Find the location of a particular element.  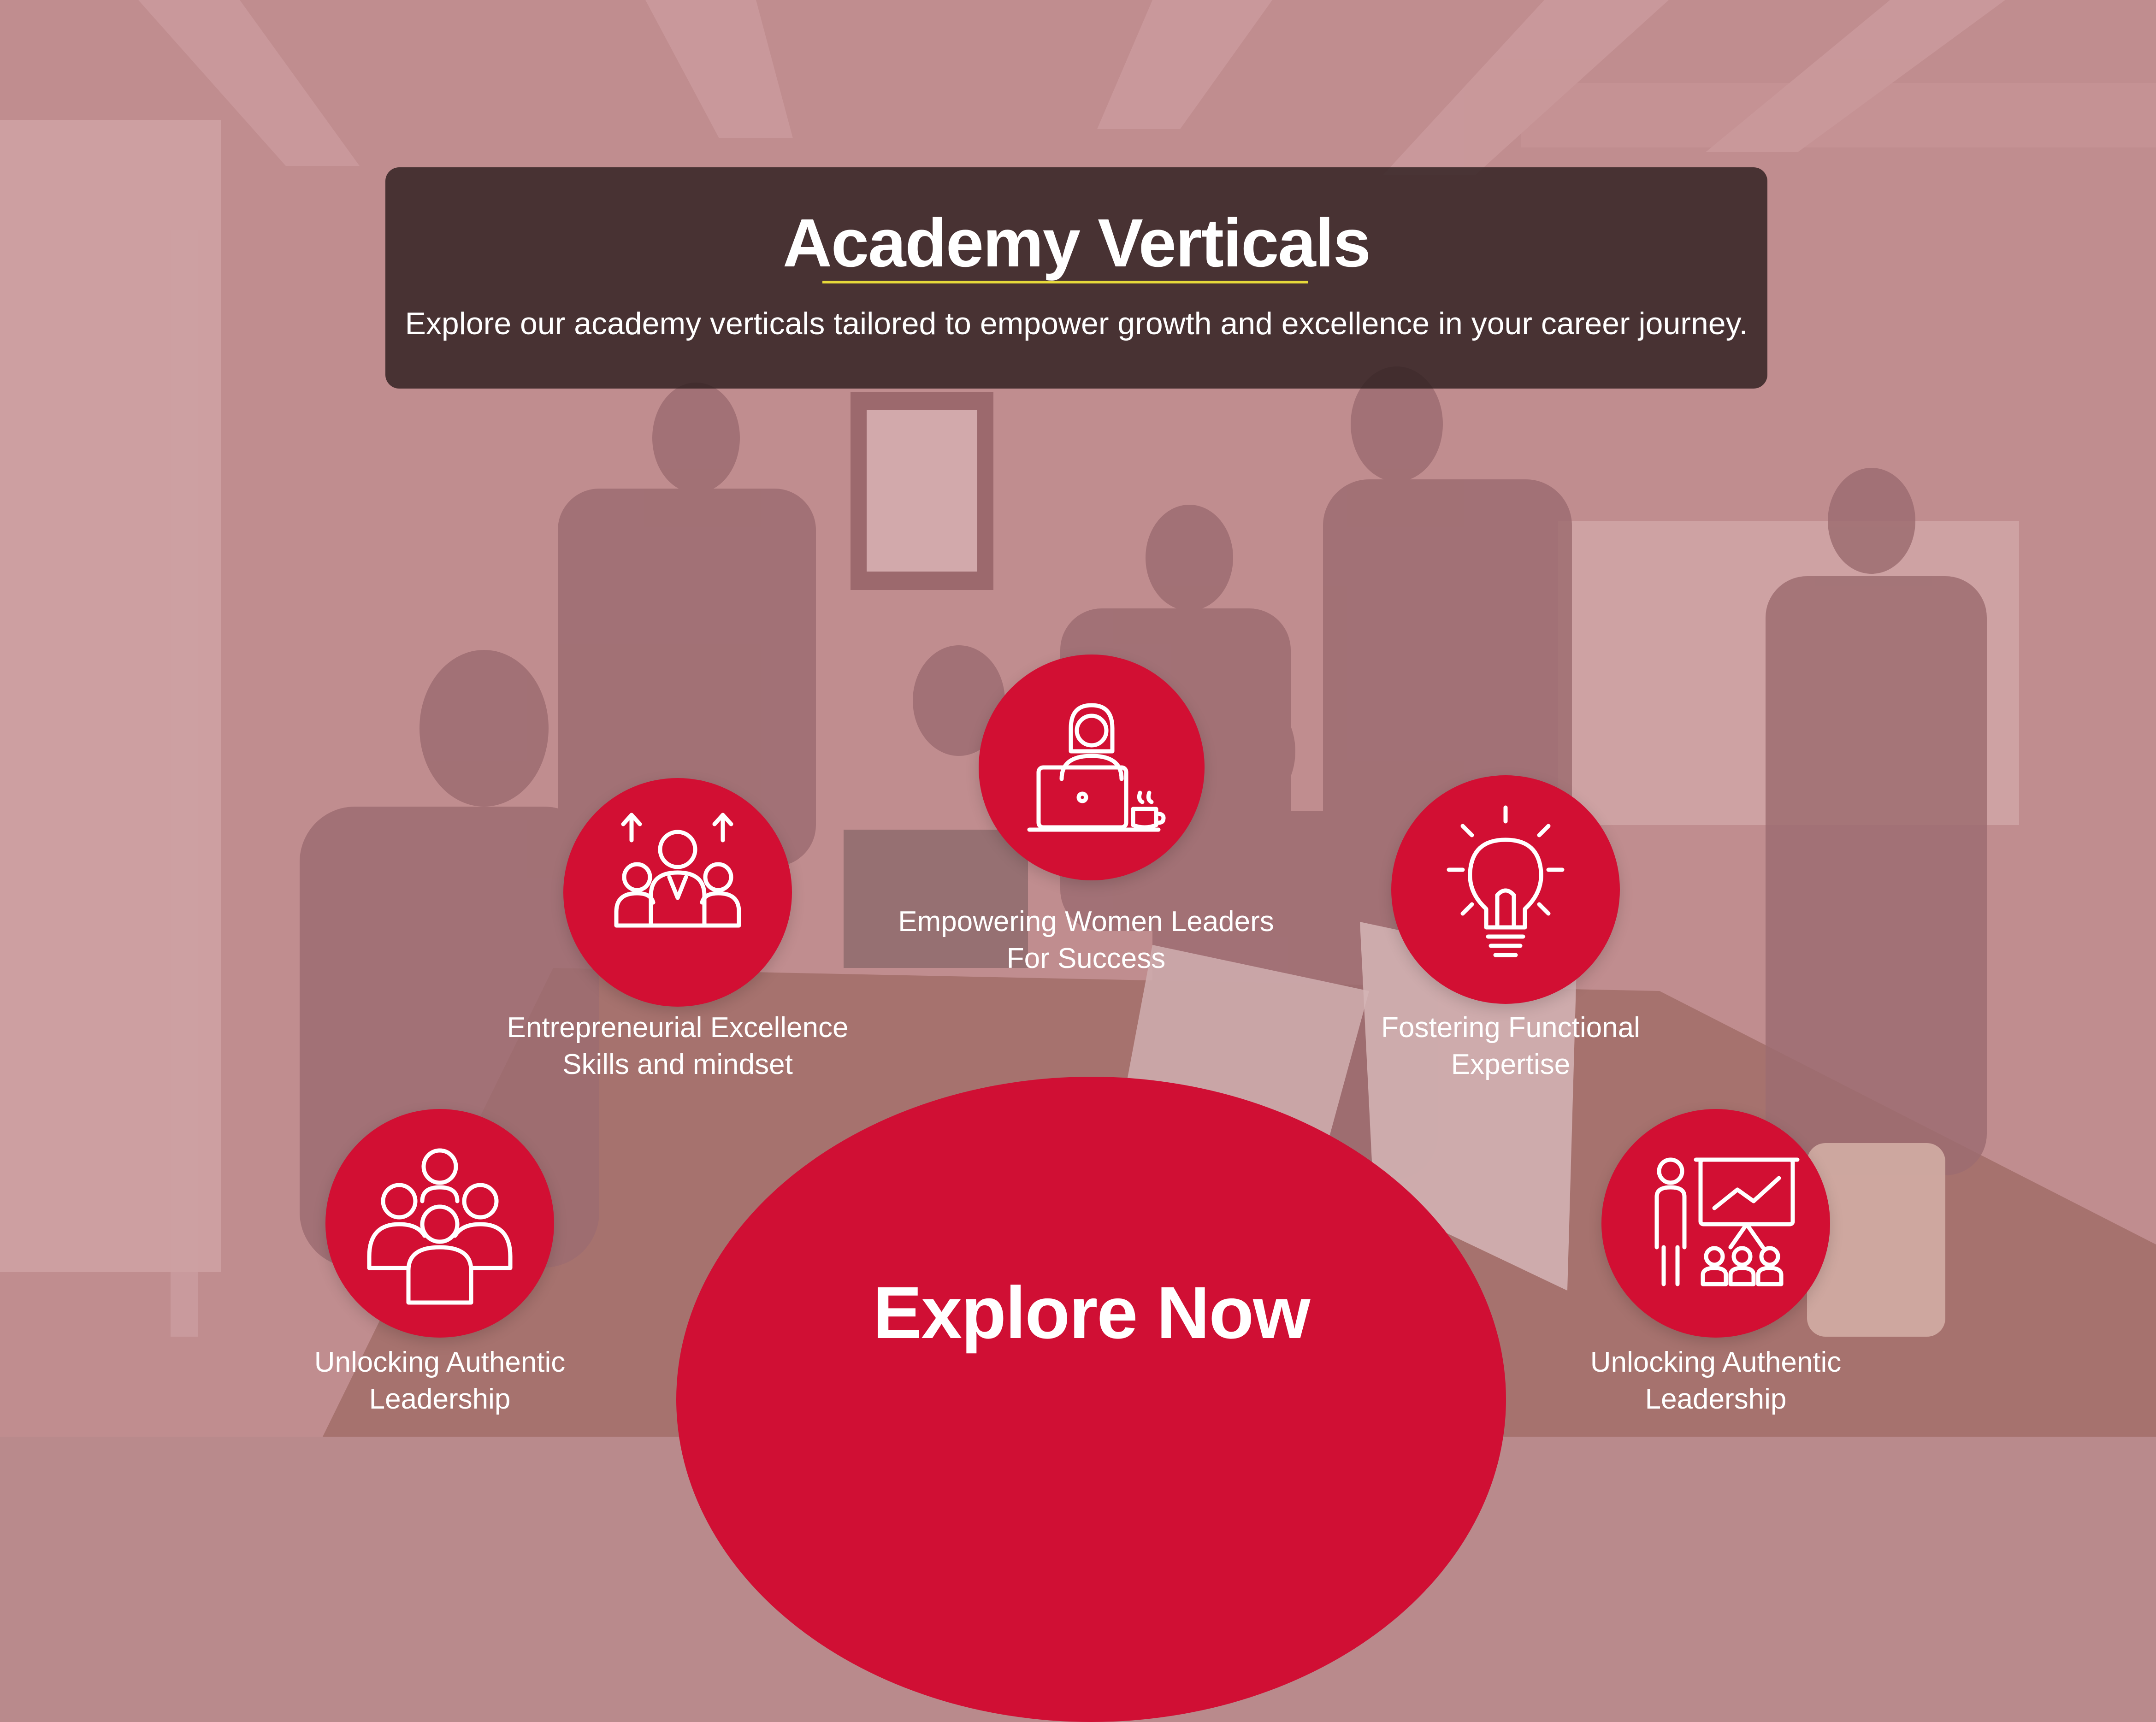

vertical-women-leaders-line2: For Success is located at coordinates (1086, 958).